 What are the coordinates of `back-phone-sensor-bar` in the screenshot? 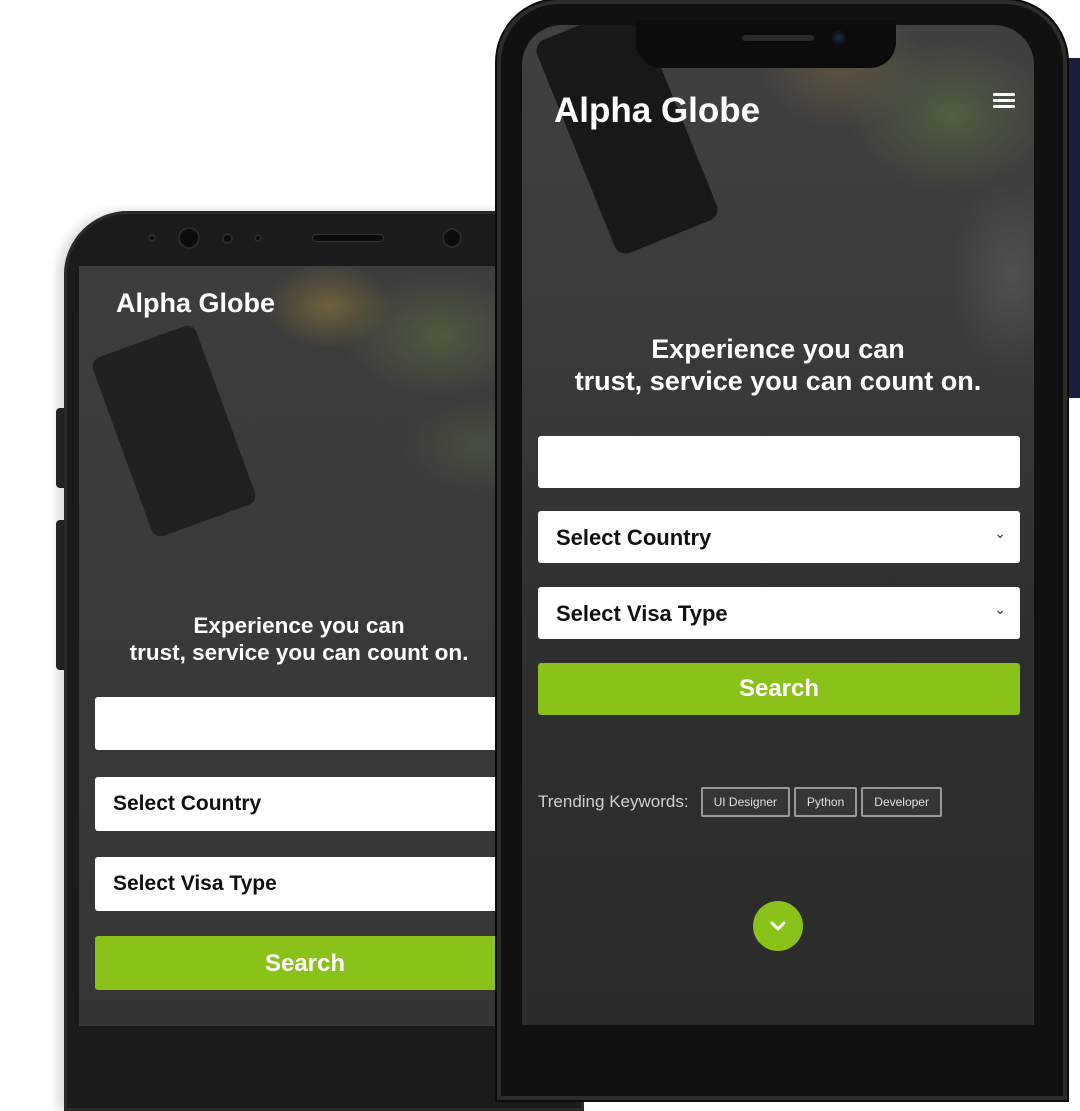 It's located at (300, 239).